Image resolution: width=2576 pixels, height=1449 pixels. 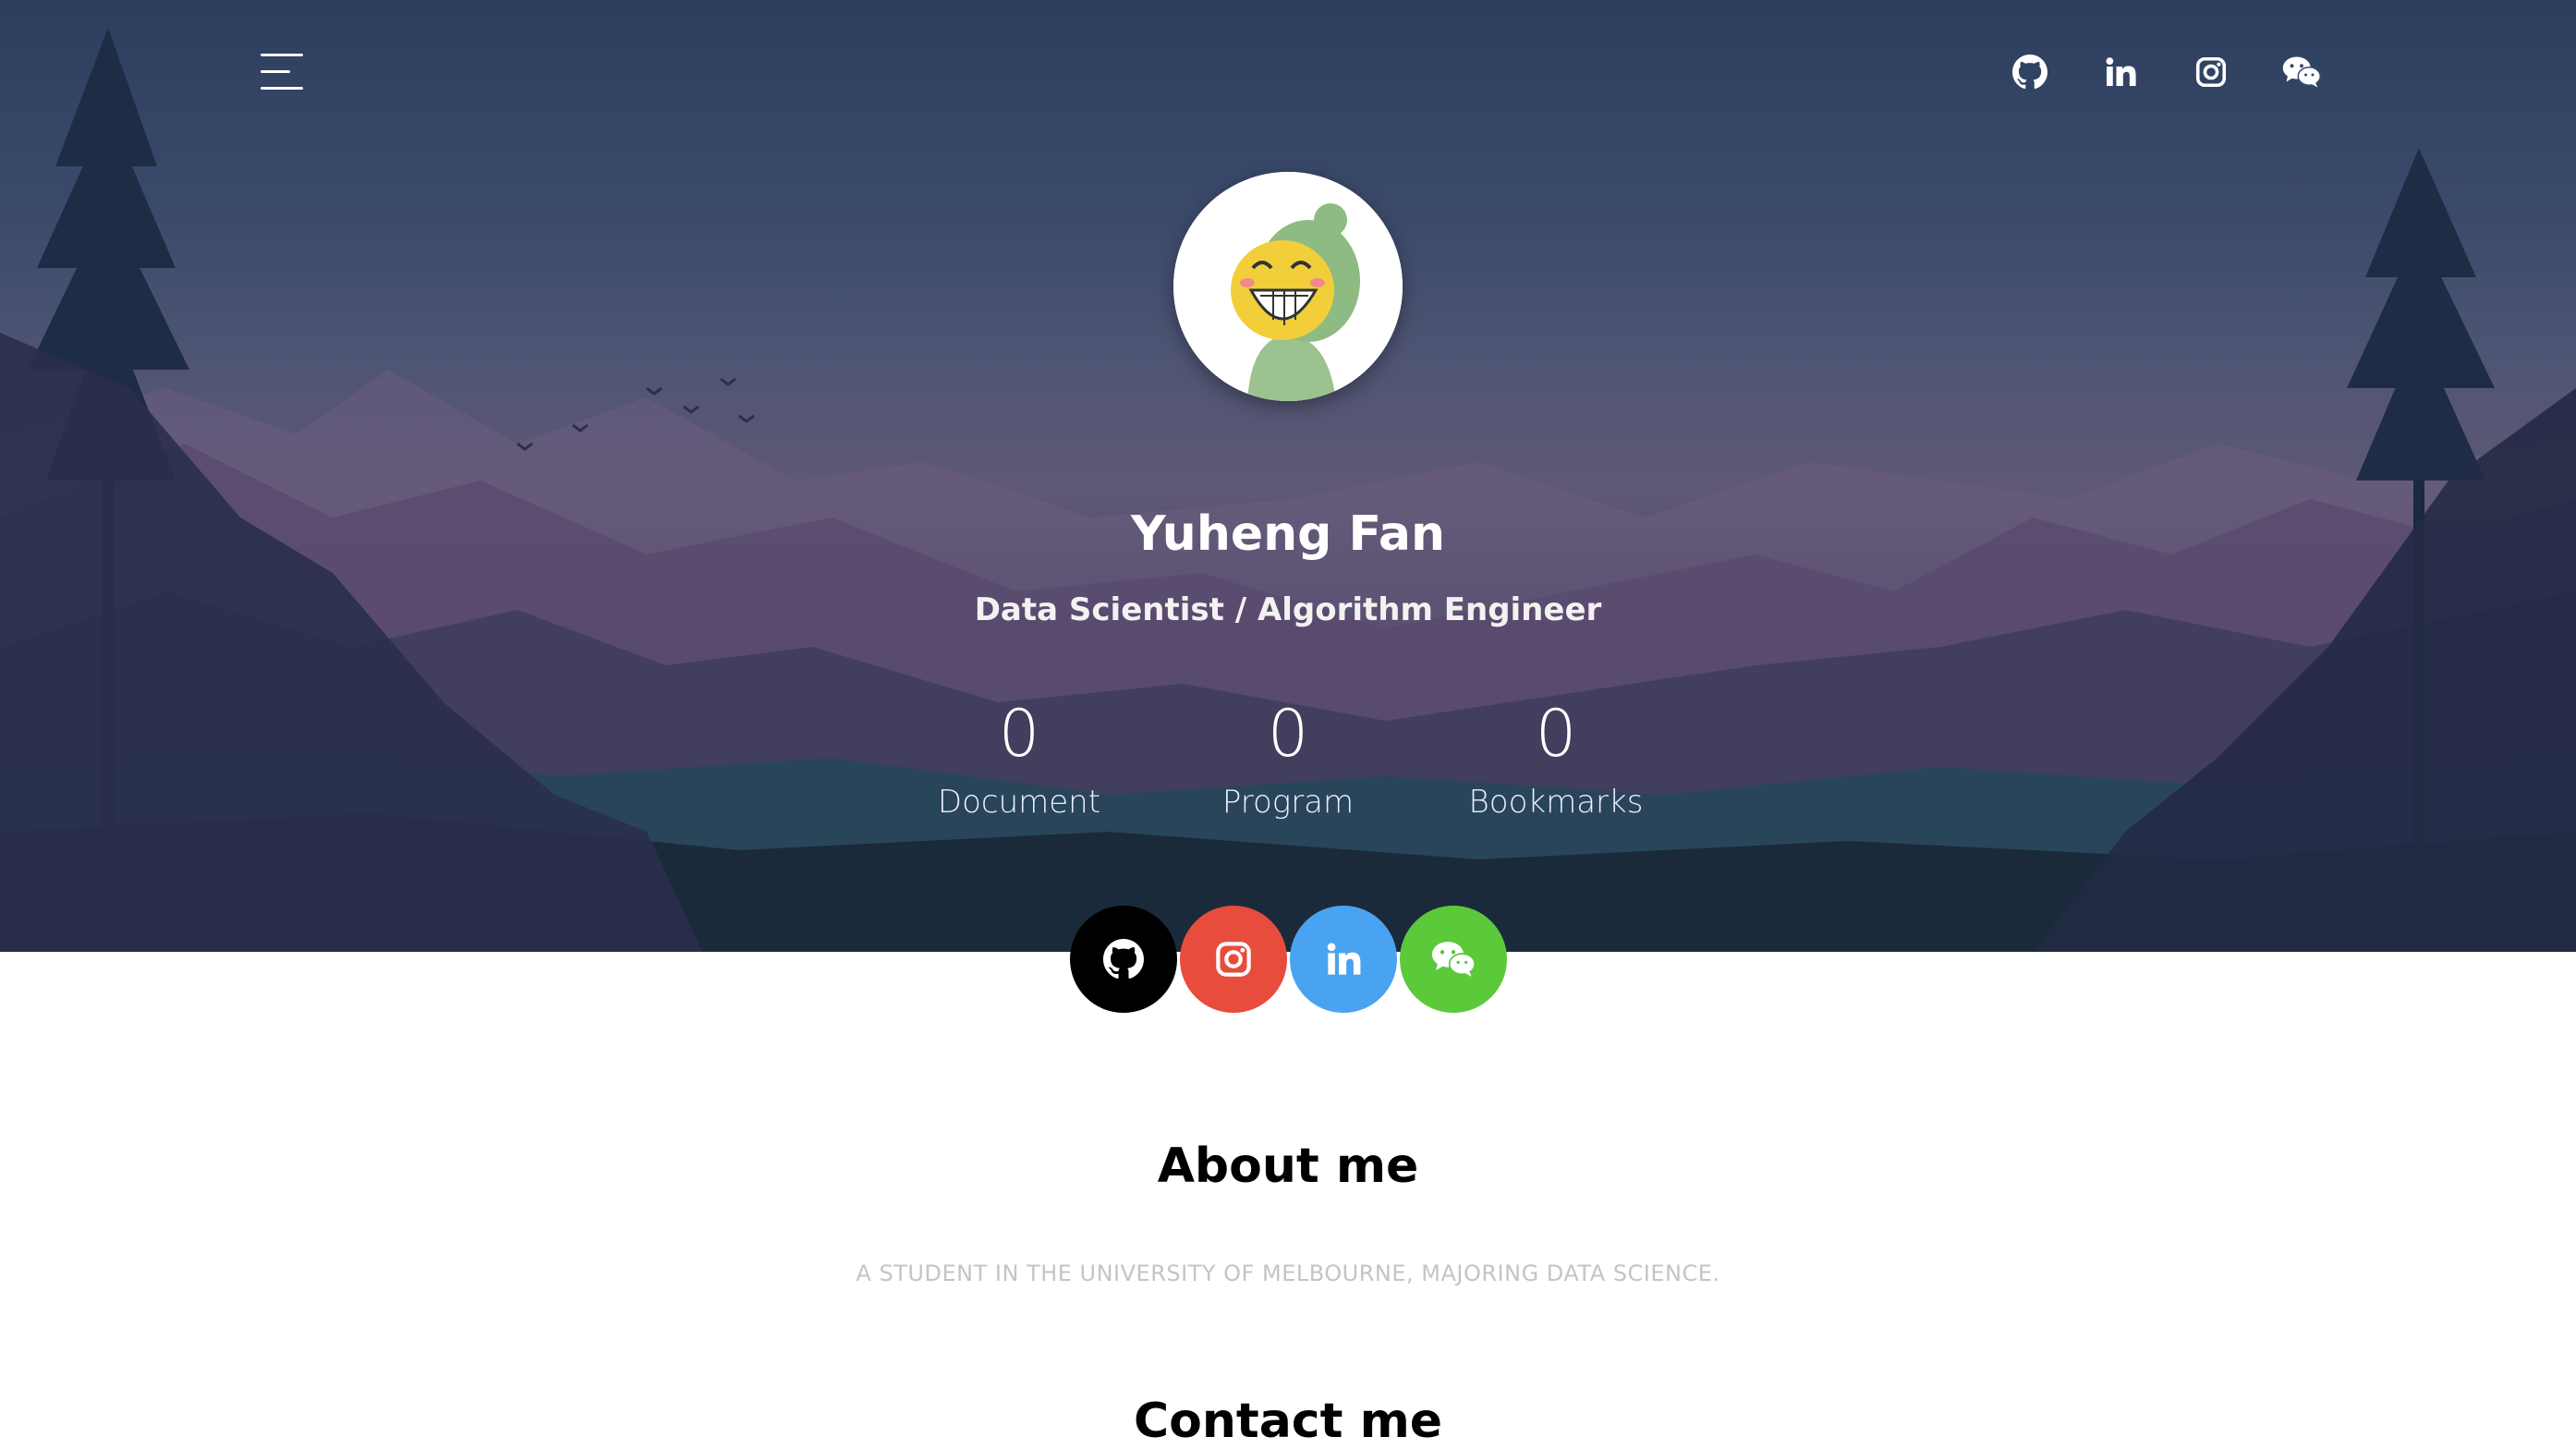 I want to click on avatar, so click(x=1288, y=286).